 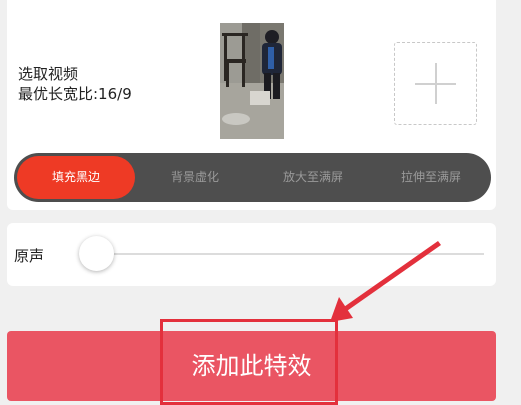 I want to click on select-video-text: 选取视频, so click(x=48, y=74).